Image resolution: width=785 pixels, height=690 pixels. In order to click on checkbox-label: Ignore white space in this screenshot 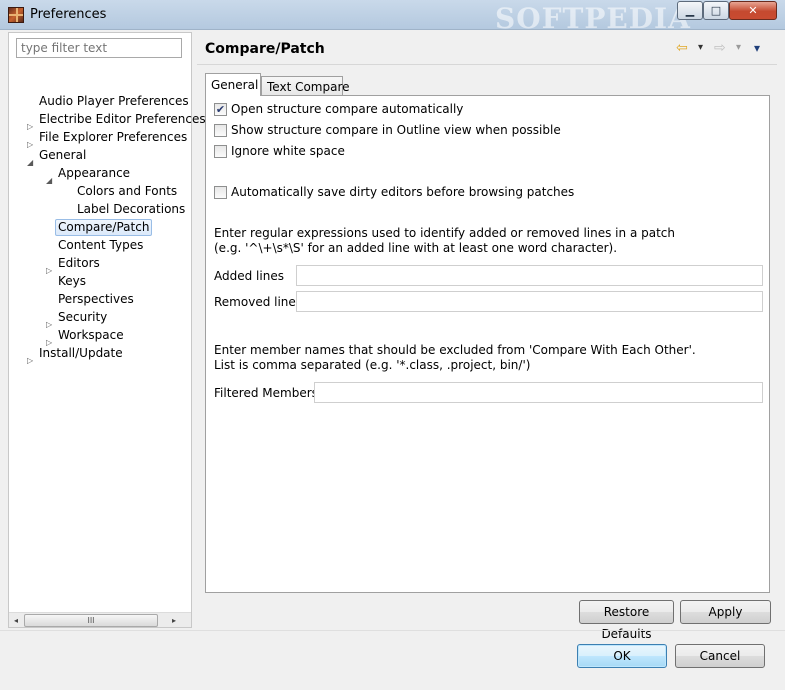, I will do `click(288, 151)`.